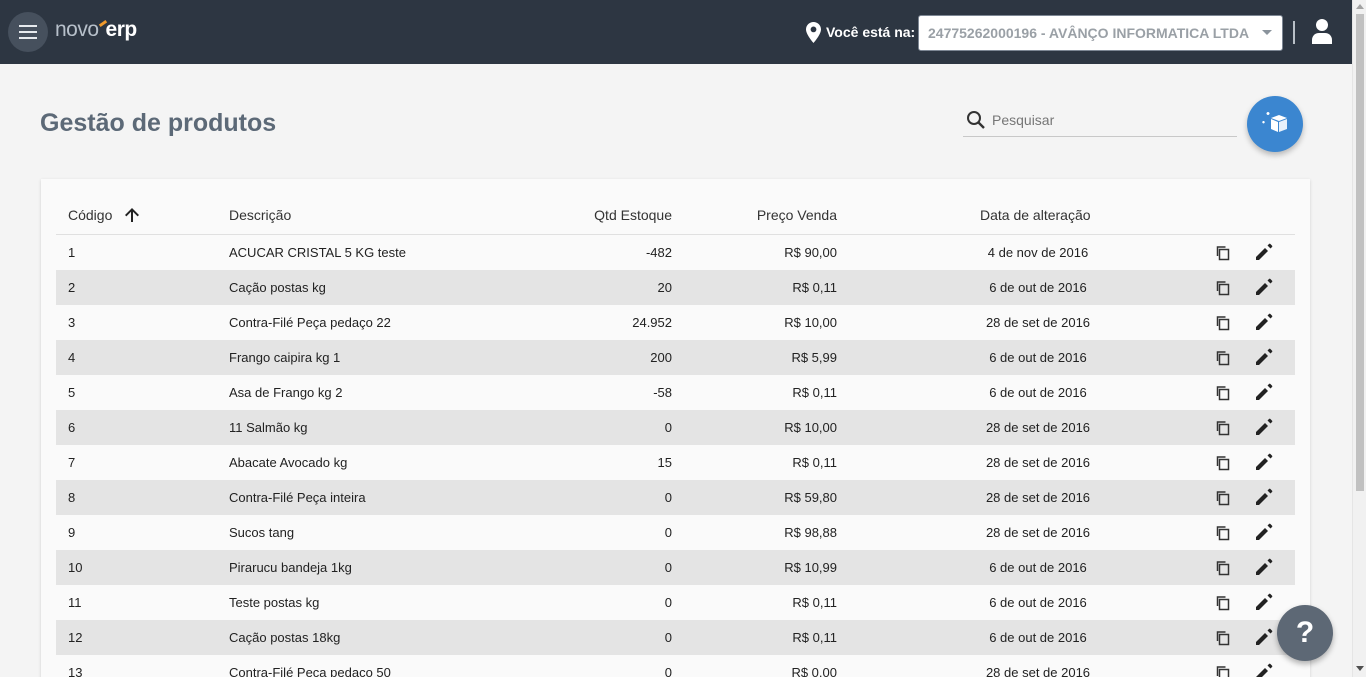  I want to click on cell-sale-price: R$ 5,99, so click(814, 357).